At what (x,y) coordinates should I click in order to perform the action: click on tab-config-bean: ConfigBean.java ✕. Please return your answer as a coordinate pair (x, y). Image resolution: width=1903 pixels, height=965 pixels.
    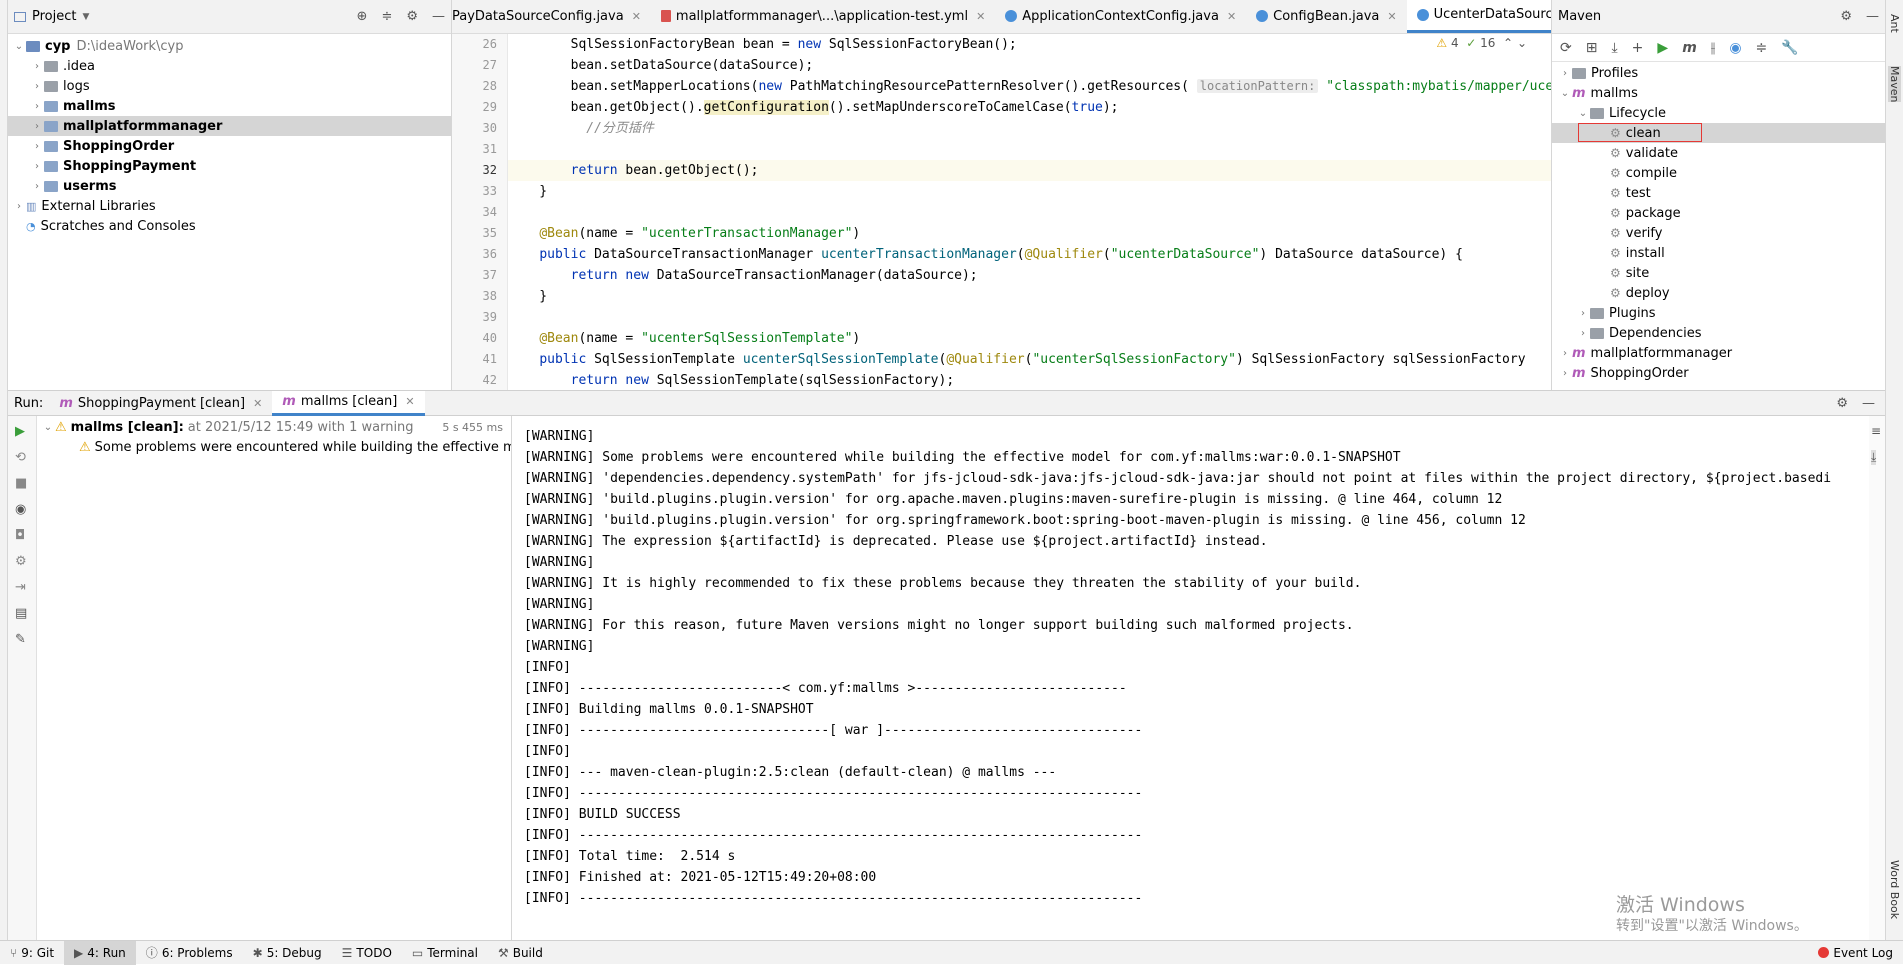
    Looking at the image, I should click on (1326, 16).